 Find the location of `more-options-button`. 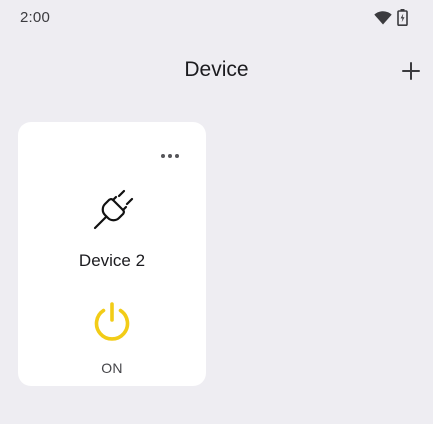

more-options-button is located at coordinates (170, 156).